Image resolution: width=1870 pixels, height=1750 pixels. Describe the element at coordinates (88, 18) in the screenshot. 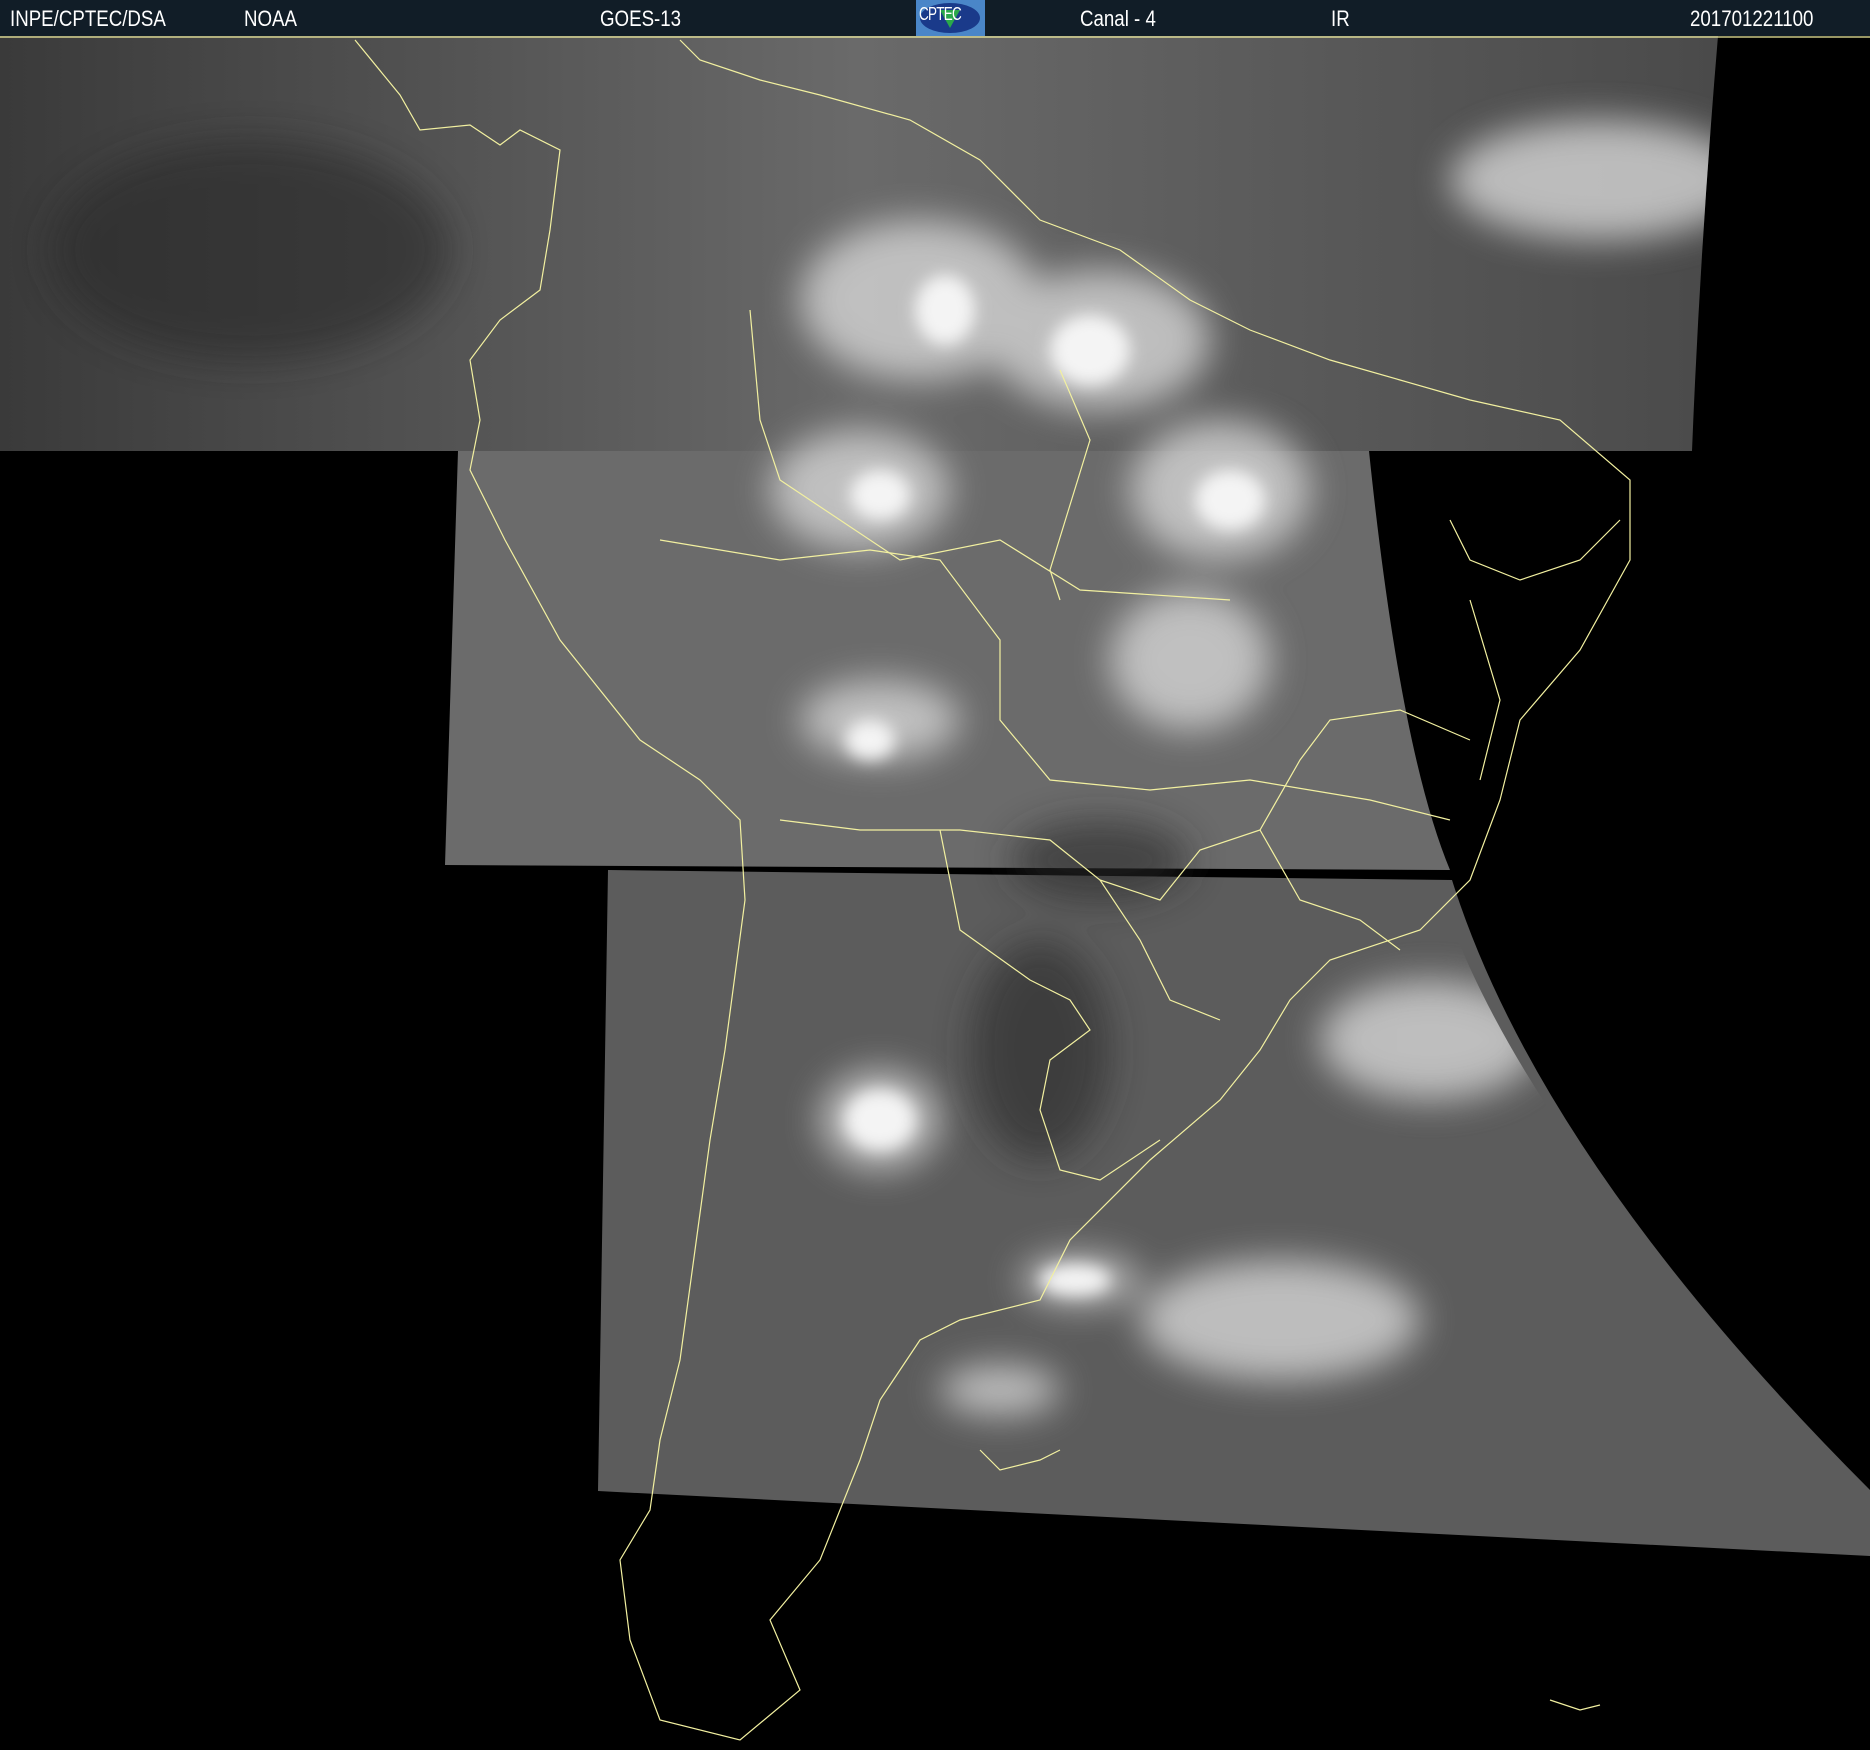

I see `org-label: INPE/CPTEC/DSA` at that location.